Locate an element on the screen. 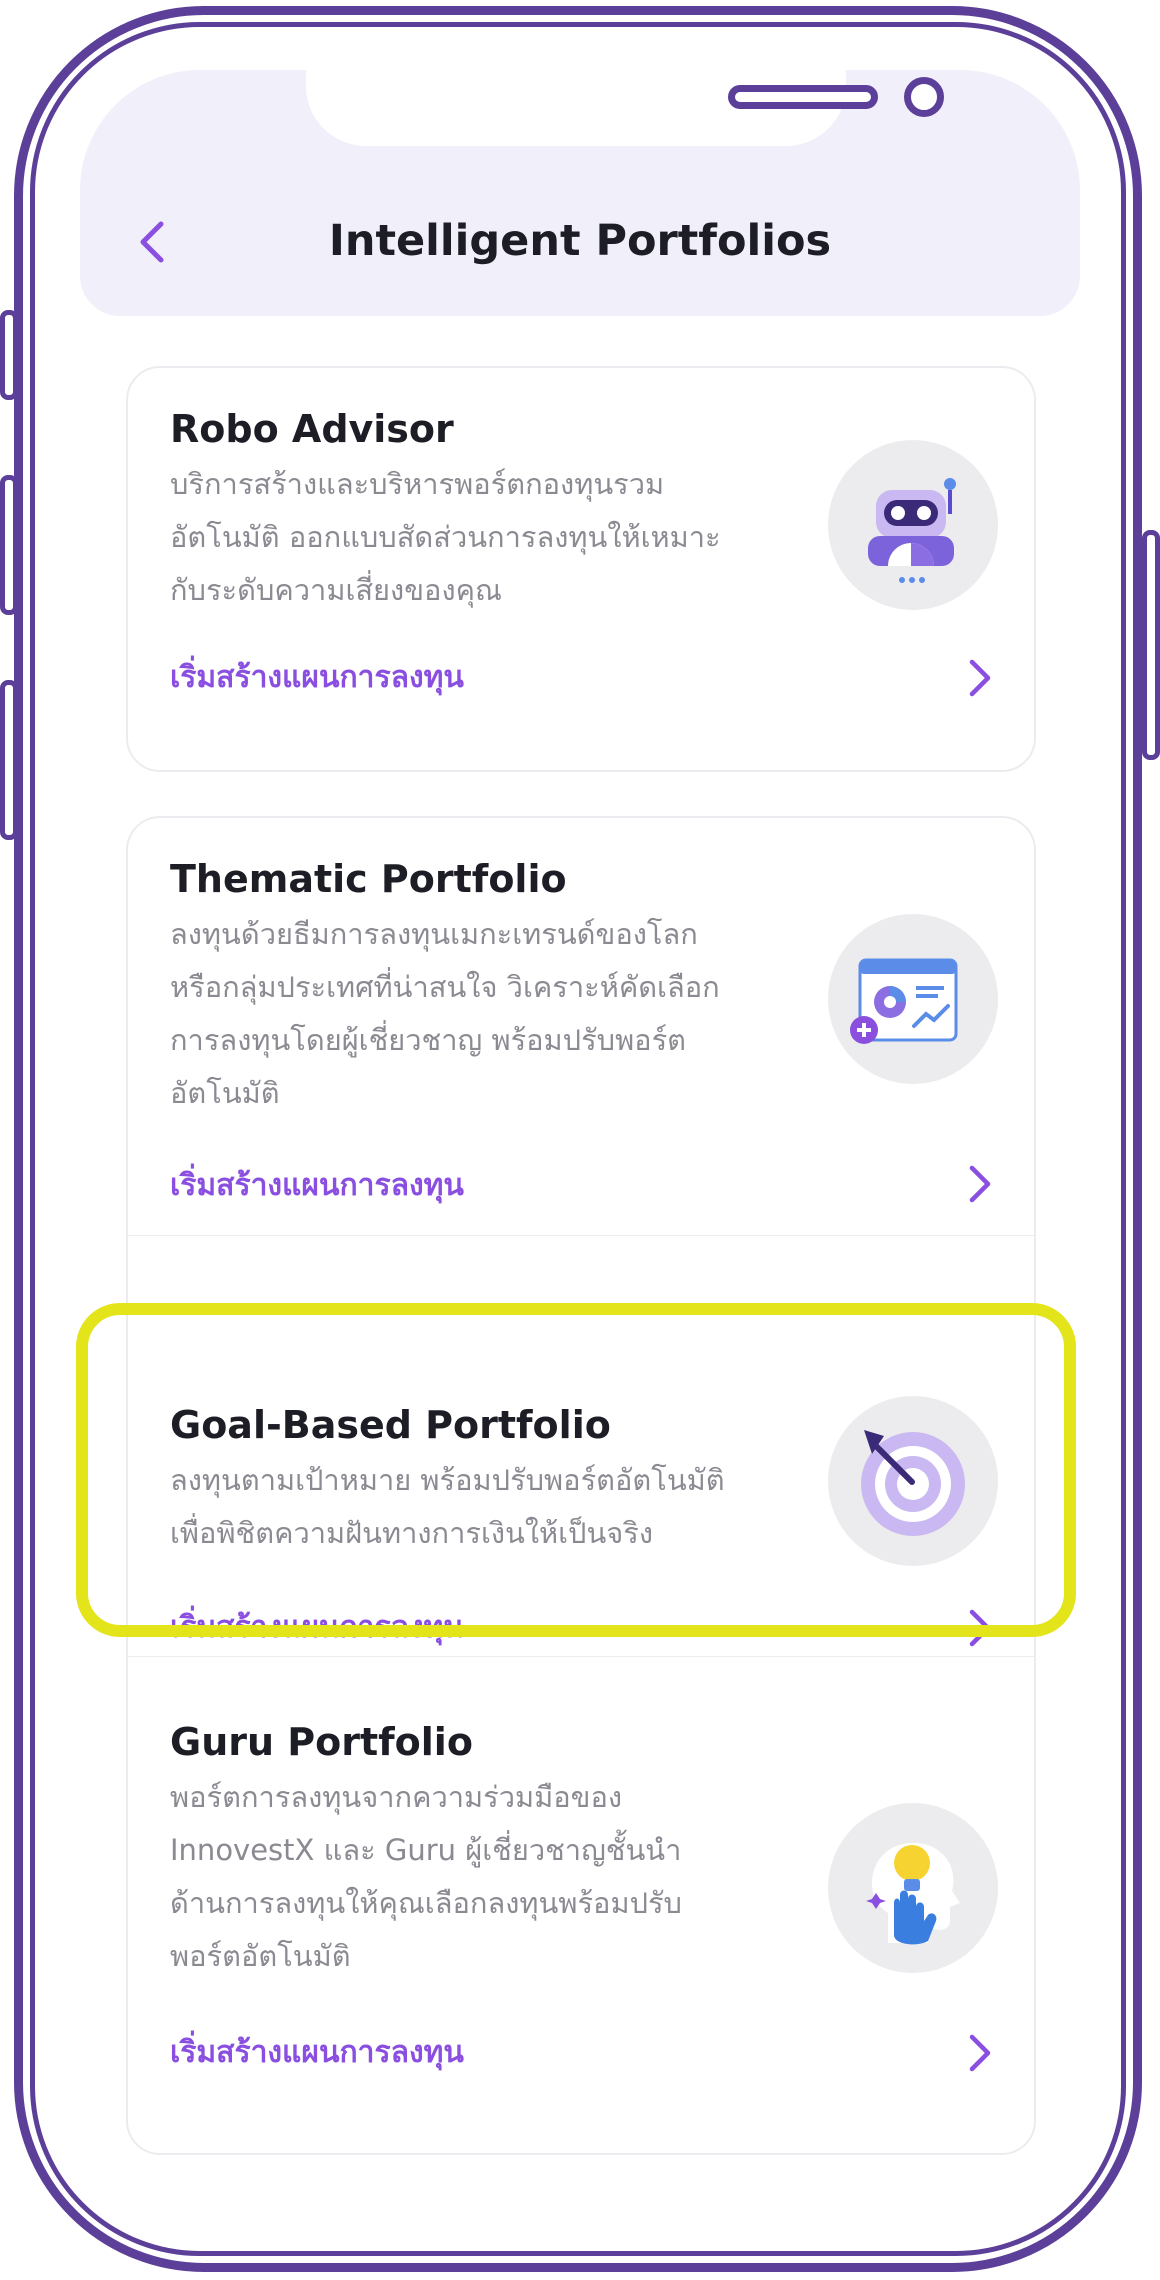  app-header: Intelligent Portfolios is located at coordinates (580, 193).